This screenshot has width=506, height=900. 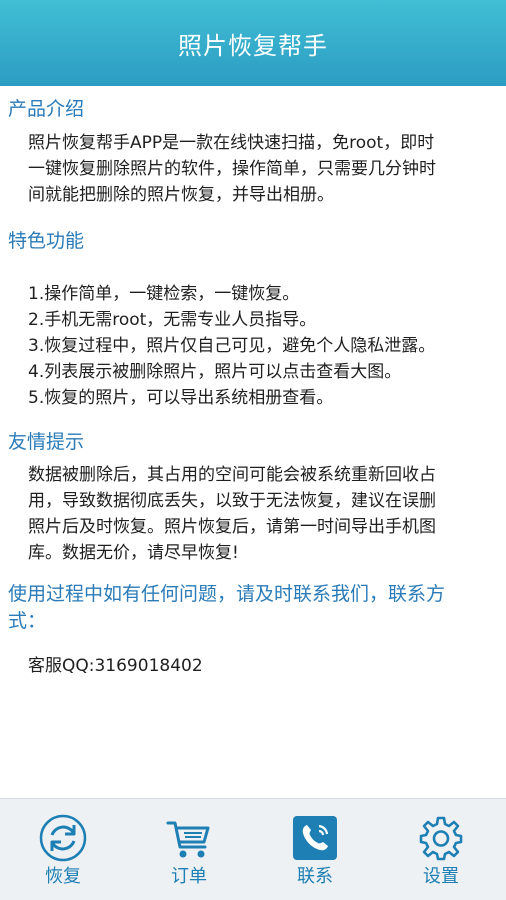 I want to click on intro-line: 照片恢复帮手APP是一款在线快速扫描，免root，即时, so click(x=231, y=143).